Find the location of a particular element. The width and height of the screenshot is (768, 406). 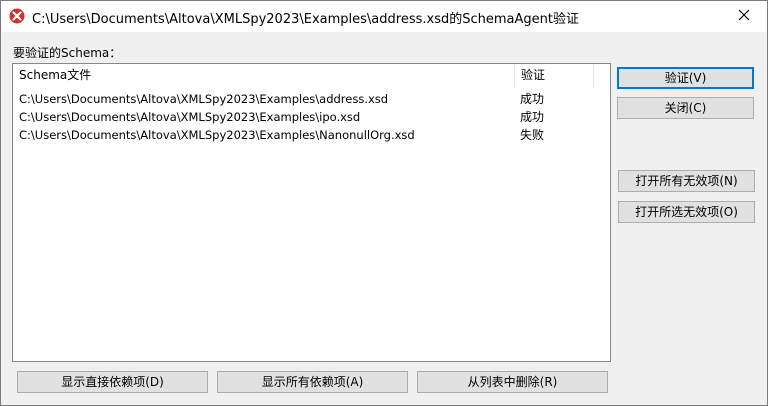

close-window-button is located at coordinates (744, 16).